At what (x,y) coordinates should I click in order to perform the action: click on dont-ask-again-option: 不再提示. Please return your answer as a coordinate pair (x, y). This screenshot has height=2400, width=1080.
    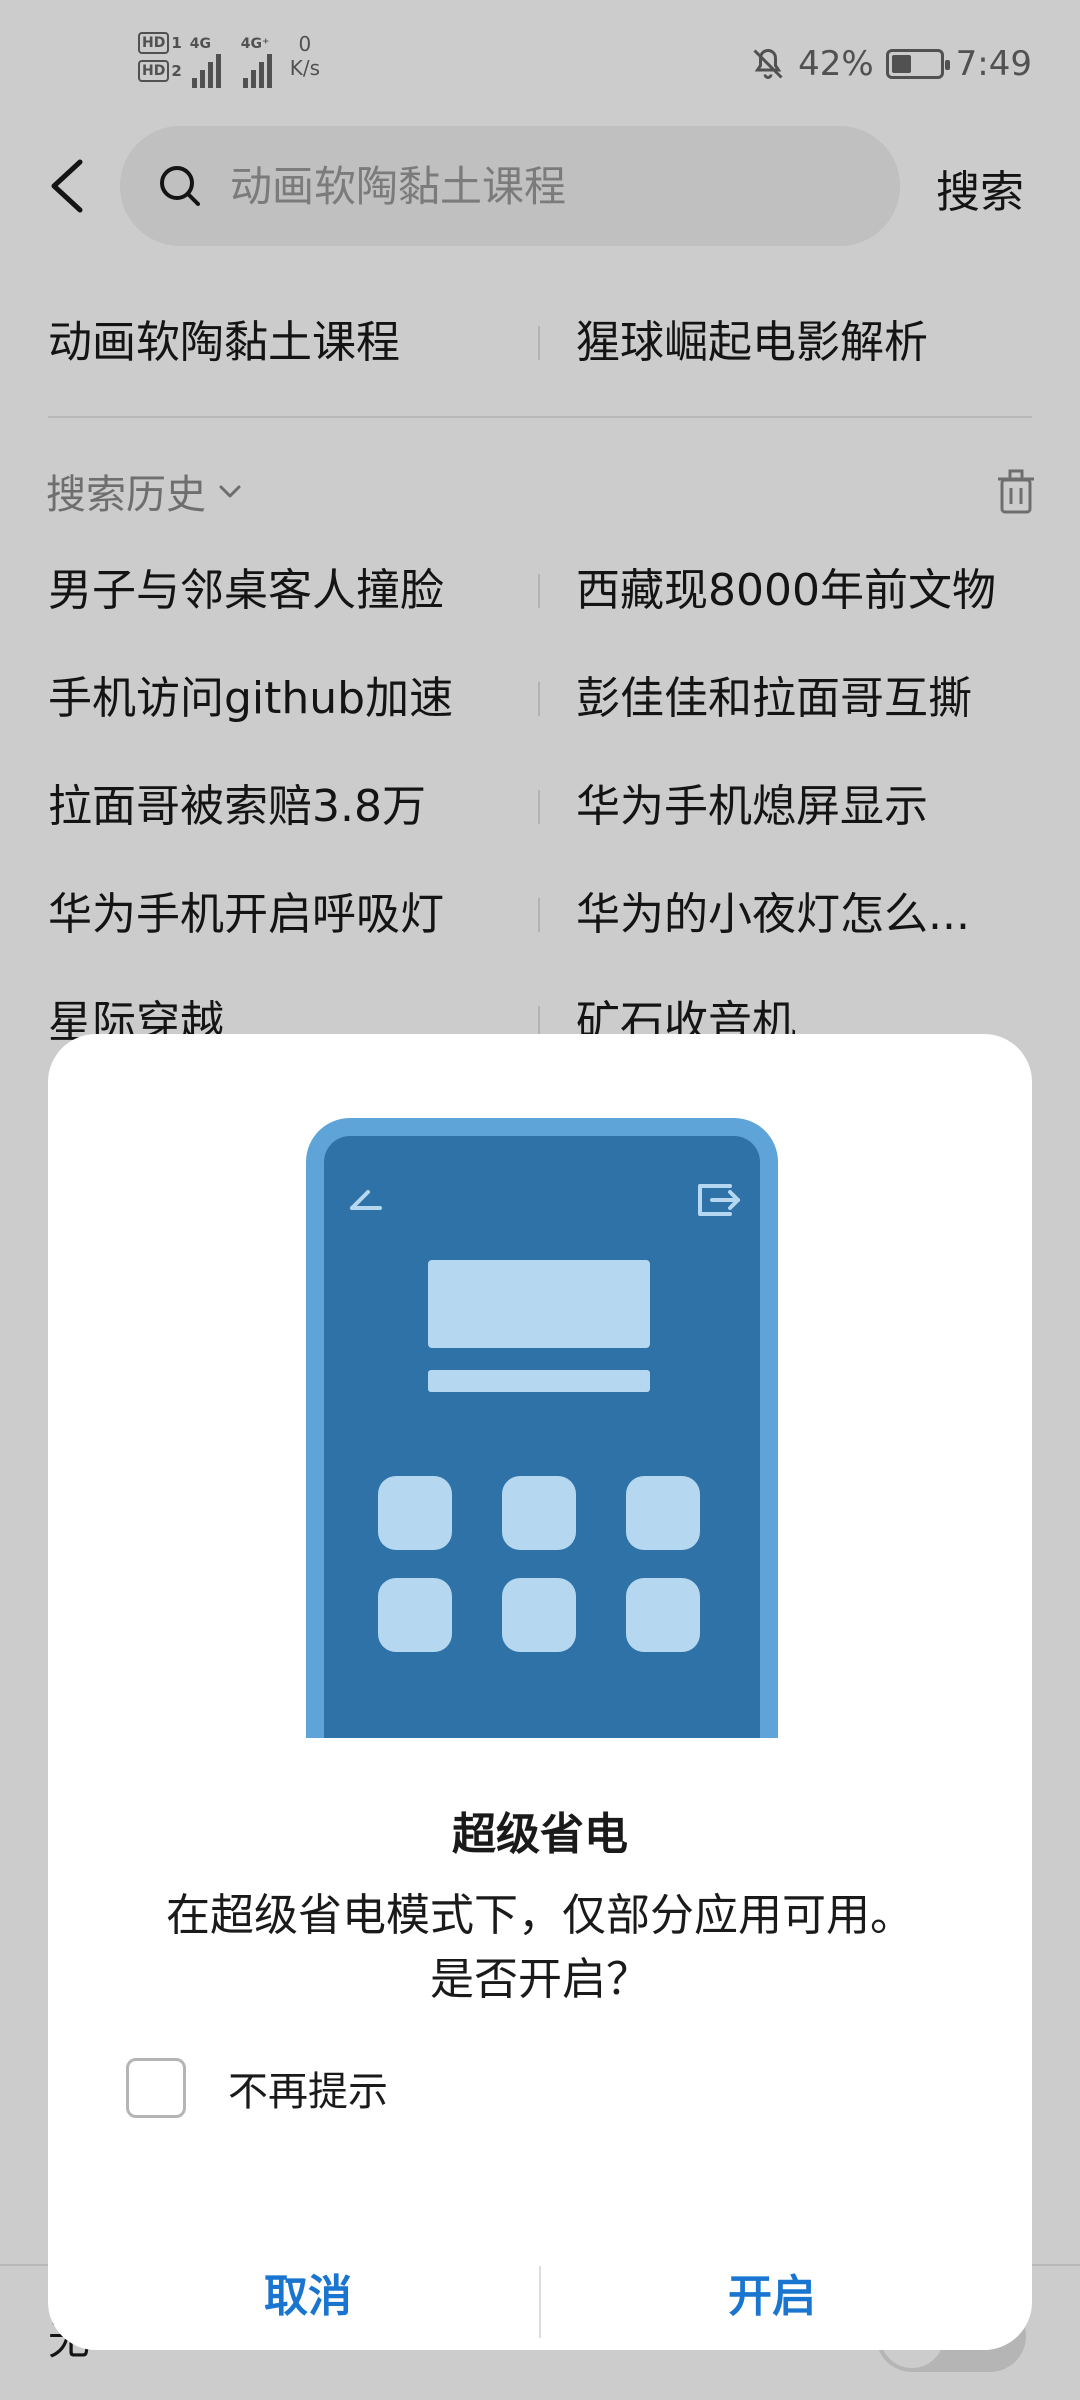
    Looking at the image, I should click on (257, 2088).